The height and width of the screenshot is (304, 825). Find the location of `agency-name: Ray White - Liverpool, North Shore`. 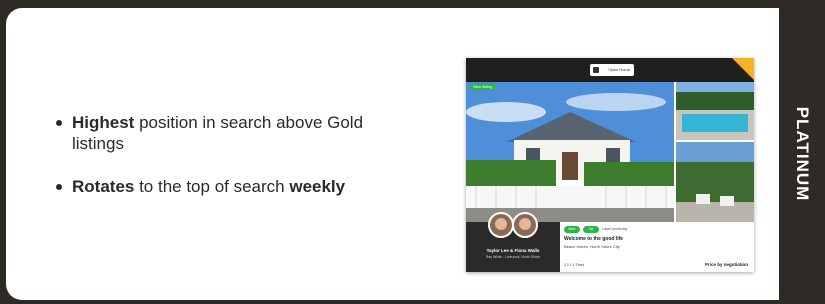

agency-name: Ray White - Liverpool, North Shore is located at coordinates (513, 257).